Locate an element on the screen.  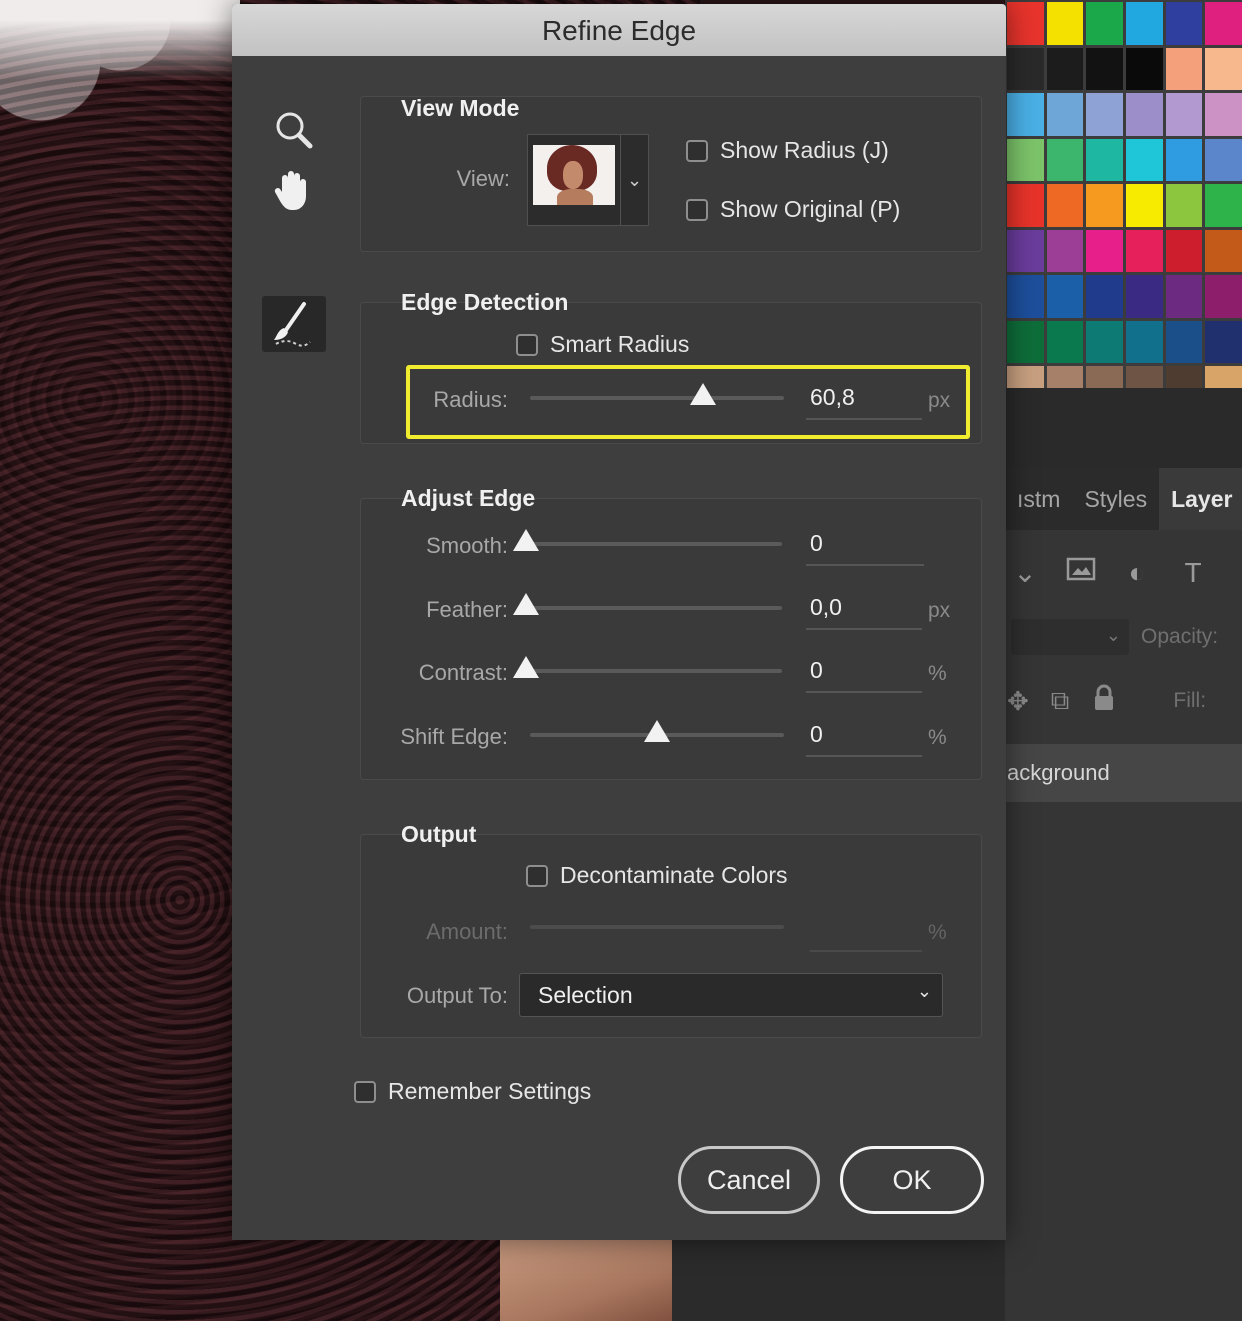
shift-edge-input: 0 is located at coordinates (864, 737).